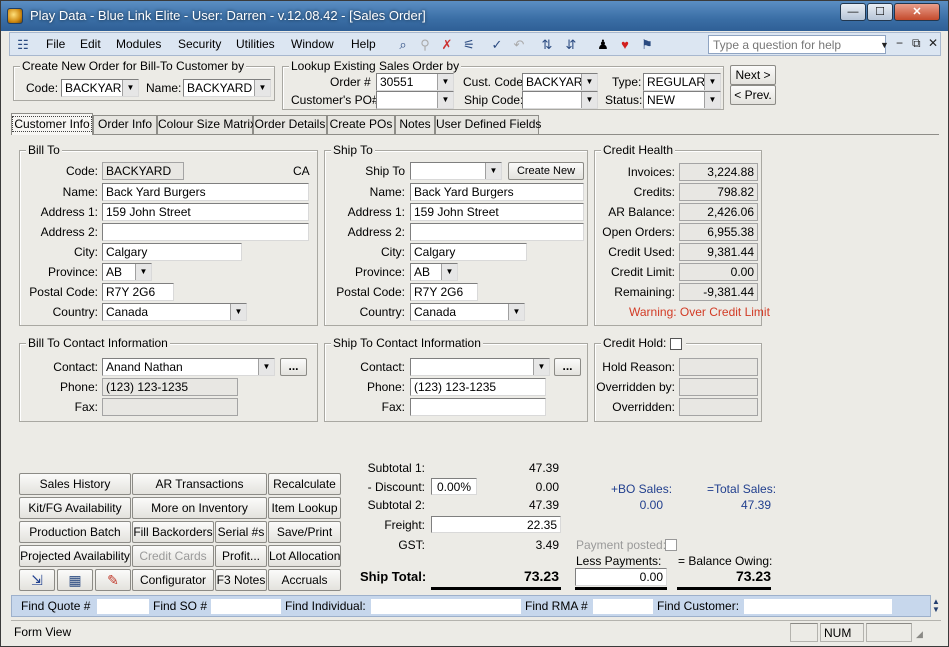 Image resolution: width=949 pixels, height=647 pixels. I want to click on close-button: ✕, so click(917, 12).